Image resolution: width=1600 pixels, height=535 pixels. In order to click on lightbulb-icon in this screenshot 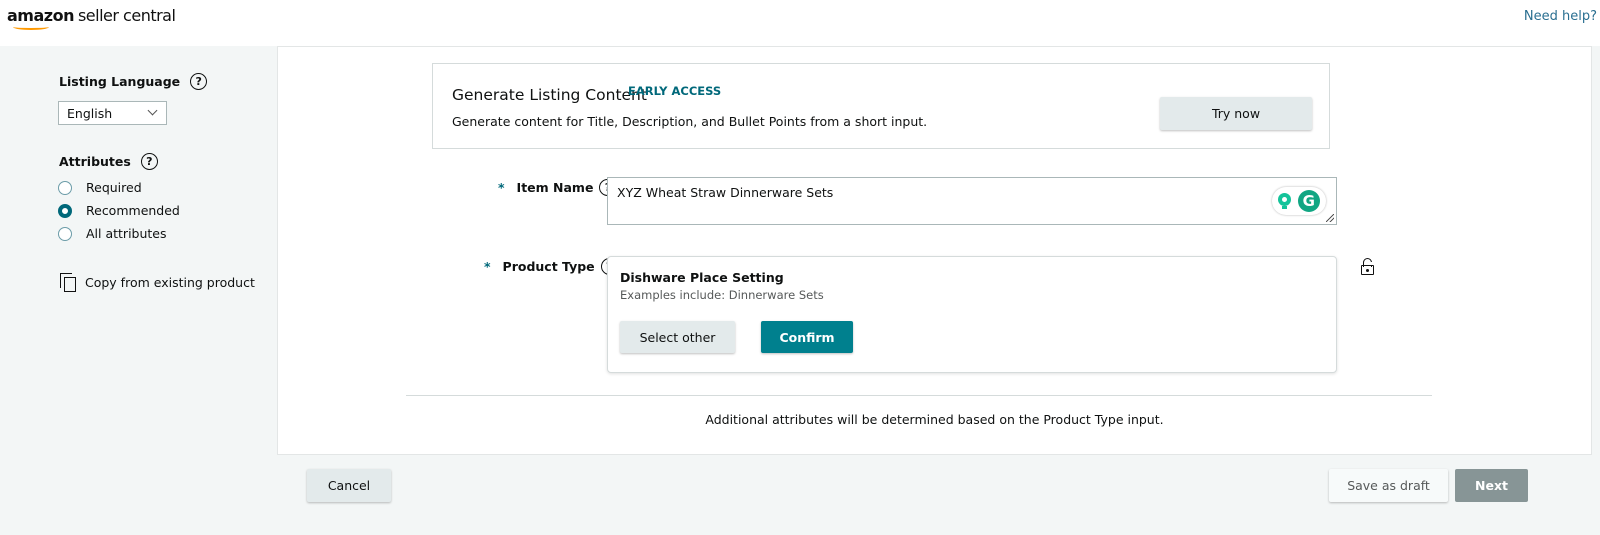, I will do `click(1285, 201)`.